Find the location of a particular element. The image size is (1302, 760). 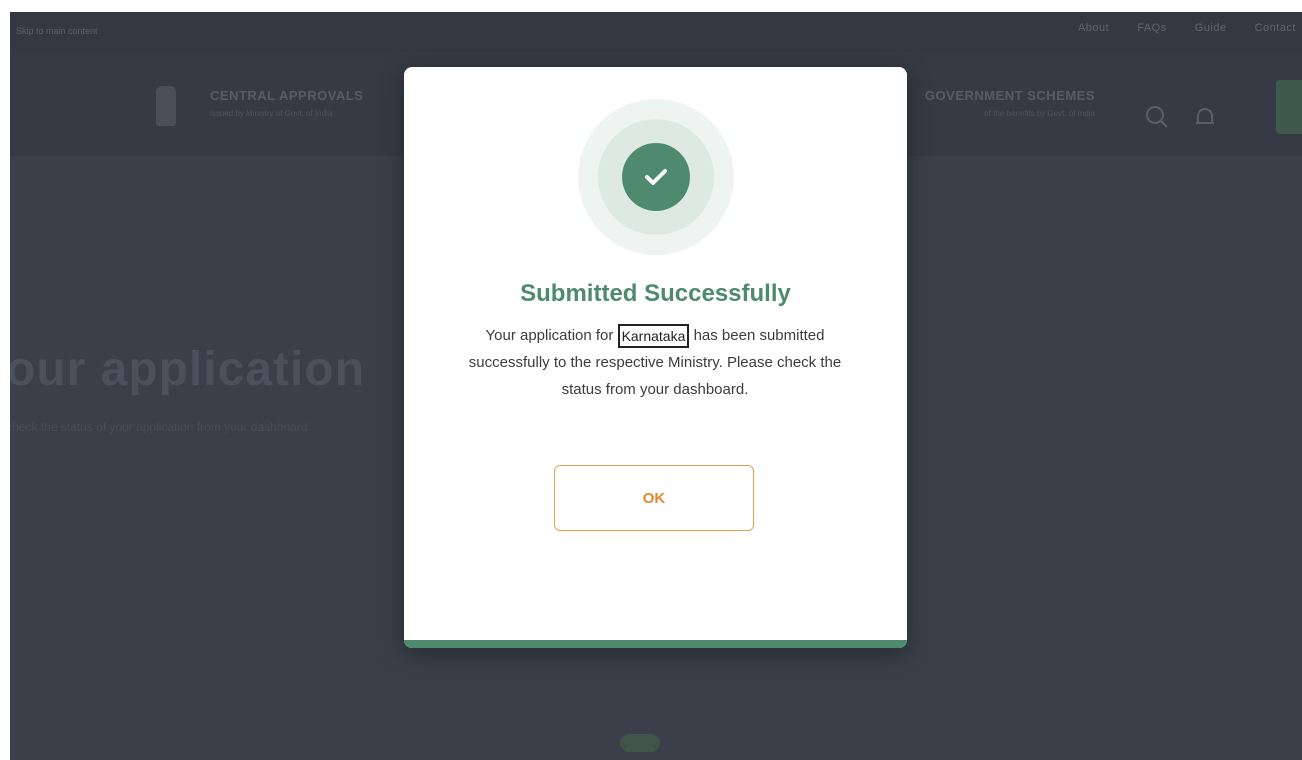

check-circle-icon is located at coordinates (656, 177).